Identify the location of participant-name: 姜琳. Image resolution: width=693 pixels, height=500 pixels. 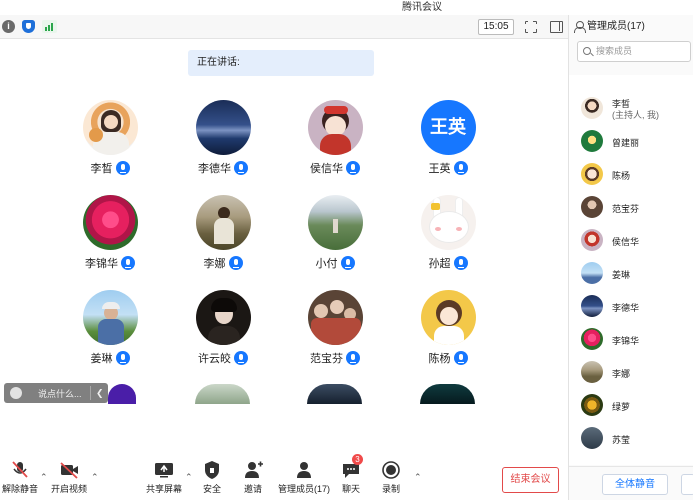
(101, 359).